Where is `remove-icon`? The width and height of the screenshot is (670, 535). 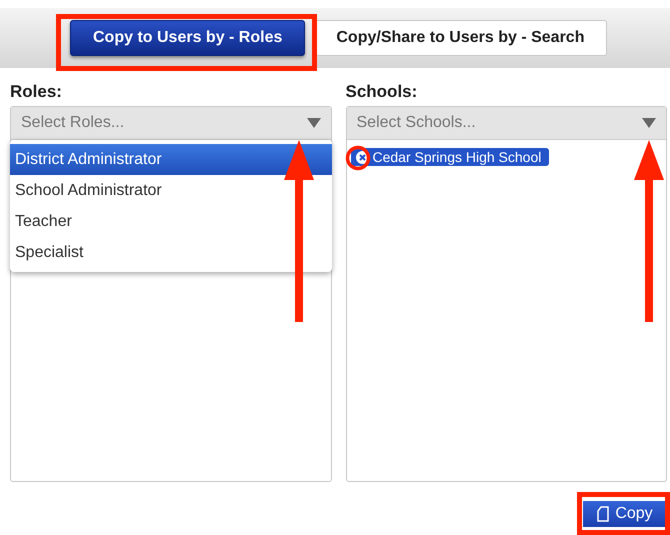 remove-icon is located at coordinates (362, 157).